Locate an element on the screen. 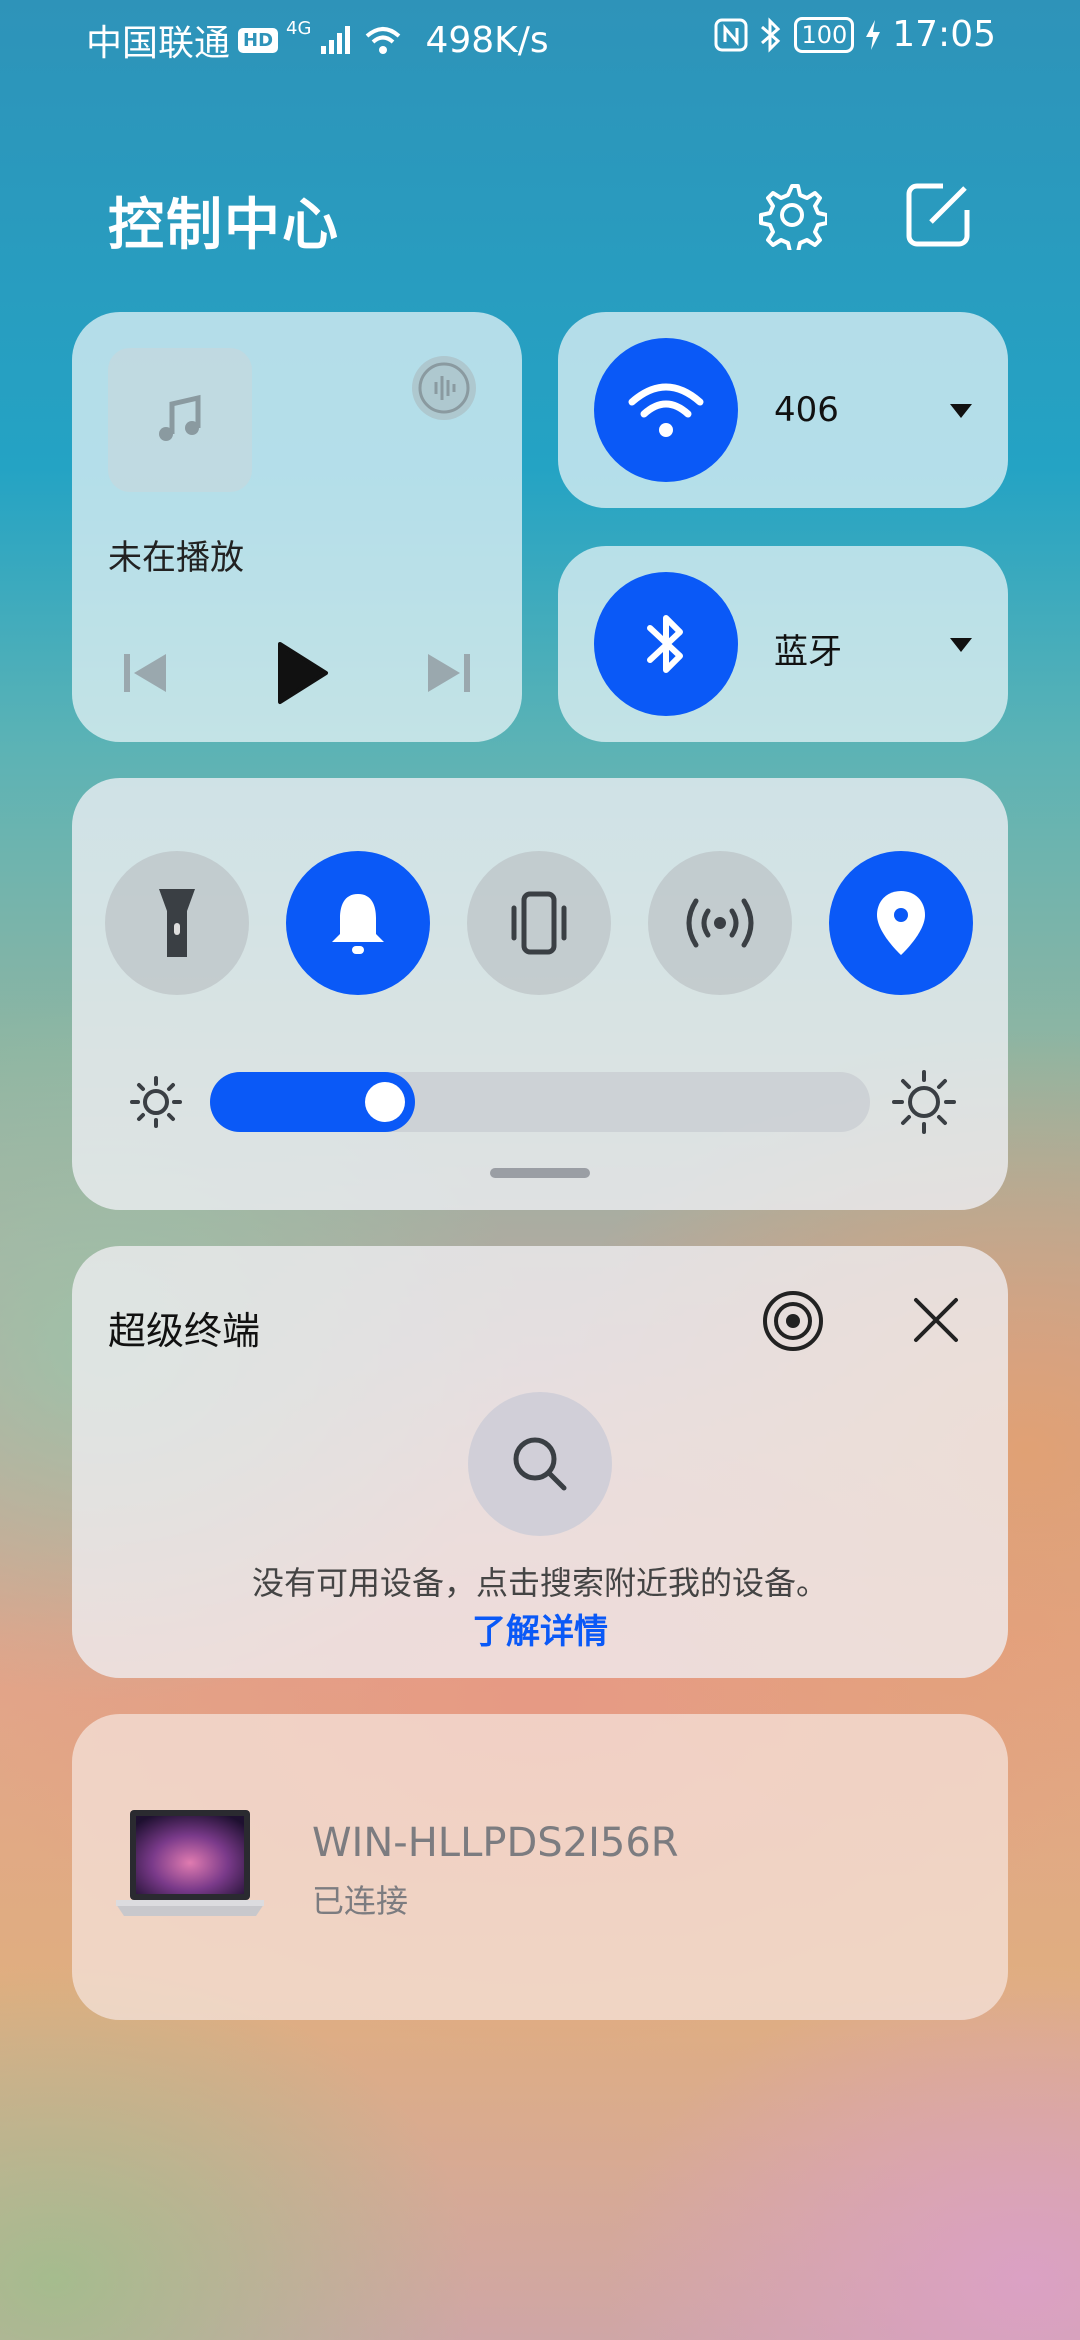  super-device-title: 超级终端 is located at coordinates (184, 1331).